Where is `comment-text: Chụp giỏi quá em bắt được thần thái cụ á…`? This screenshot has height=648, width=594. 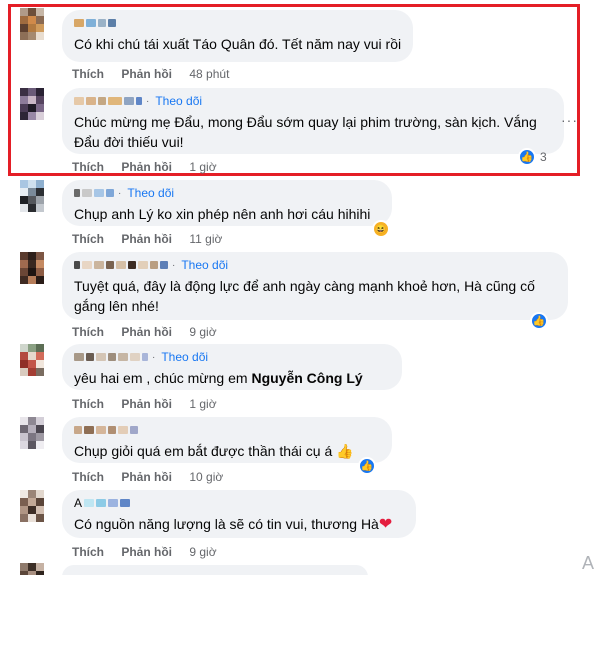 comment-text: Chụp giỏi quá em bắt được thần thái cụ á… is located at coordinates (227, 451).